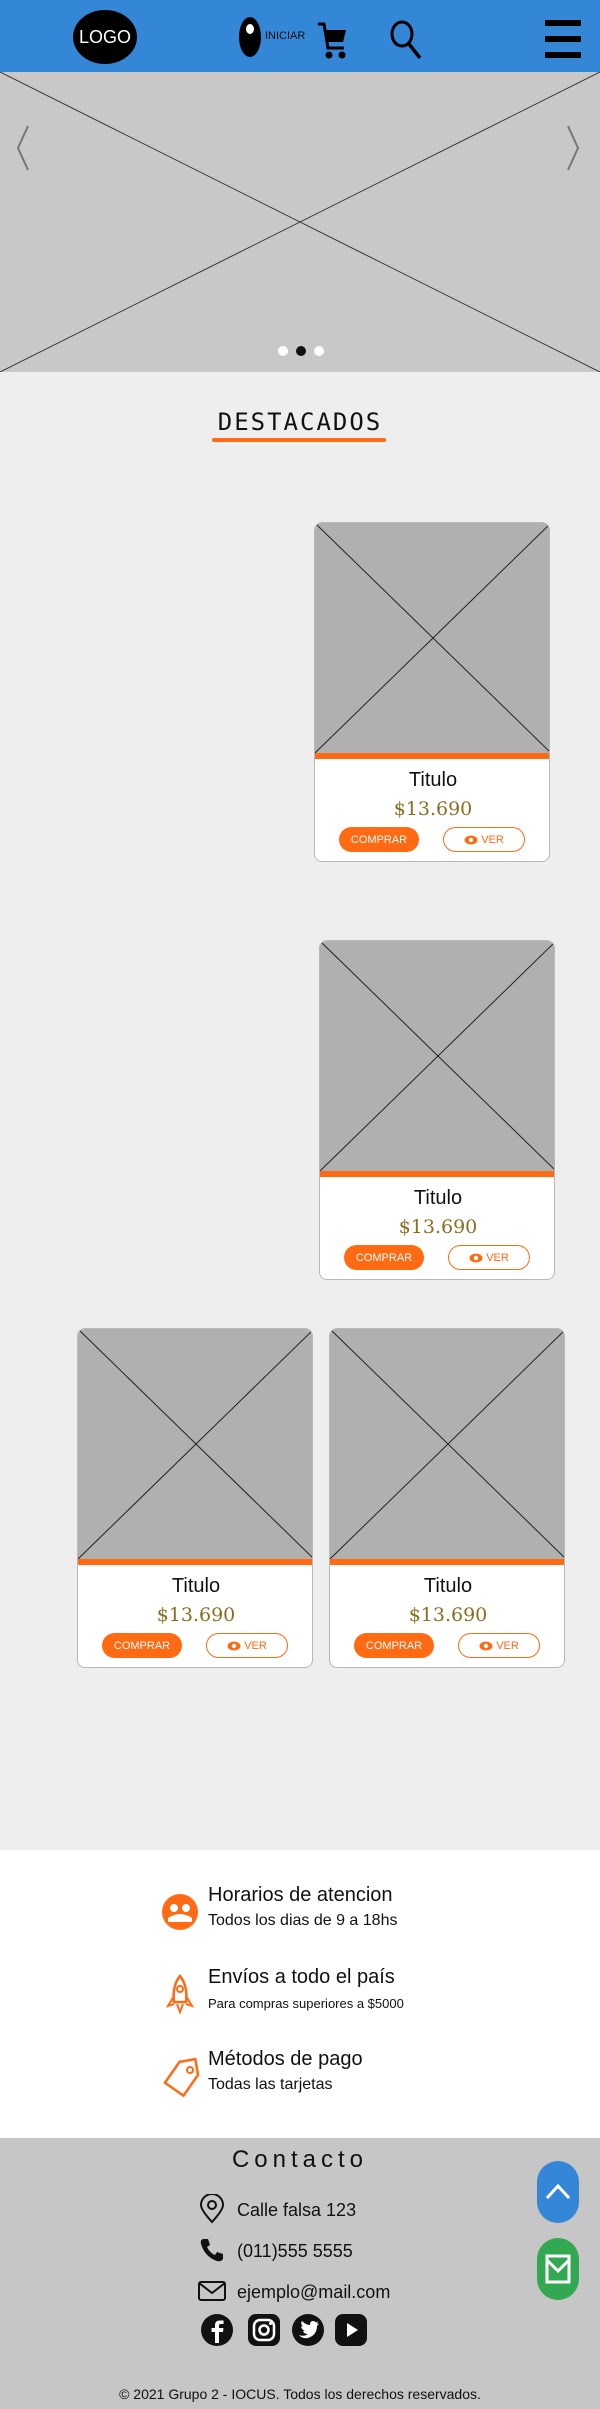 Image resolution: width=600 pixels, height=2409 pixels. What do you see at coordinates (180, 1912) in the screenshot?
I see `headset-icon` at bounding box center [180, 1912].